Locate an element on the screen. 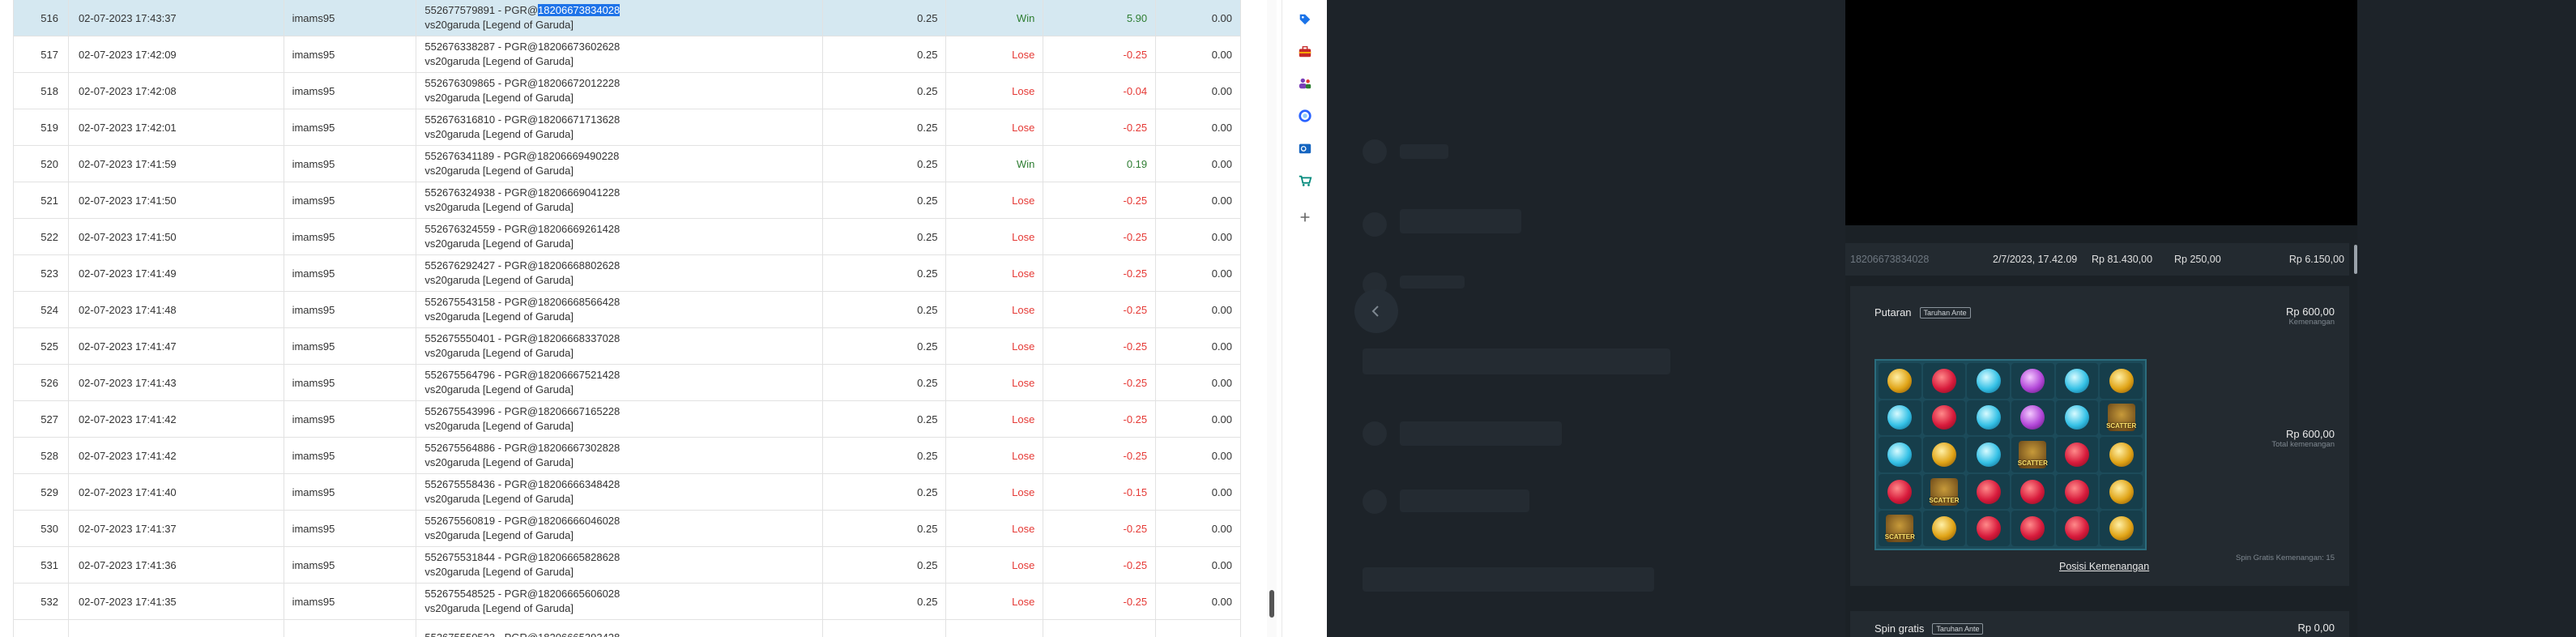  bet-detail: 552675550523 - PGR@18206665393428 is located at coordinates (620, 628).